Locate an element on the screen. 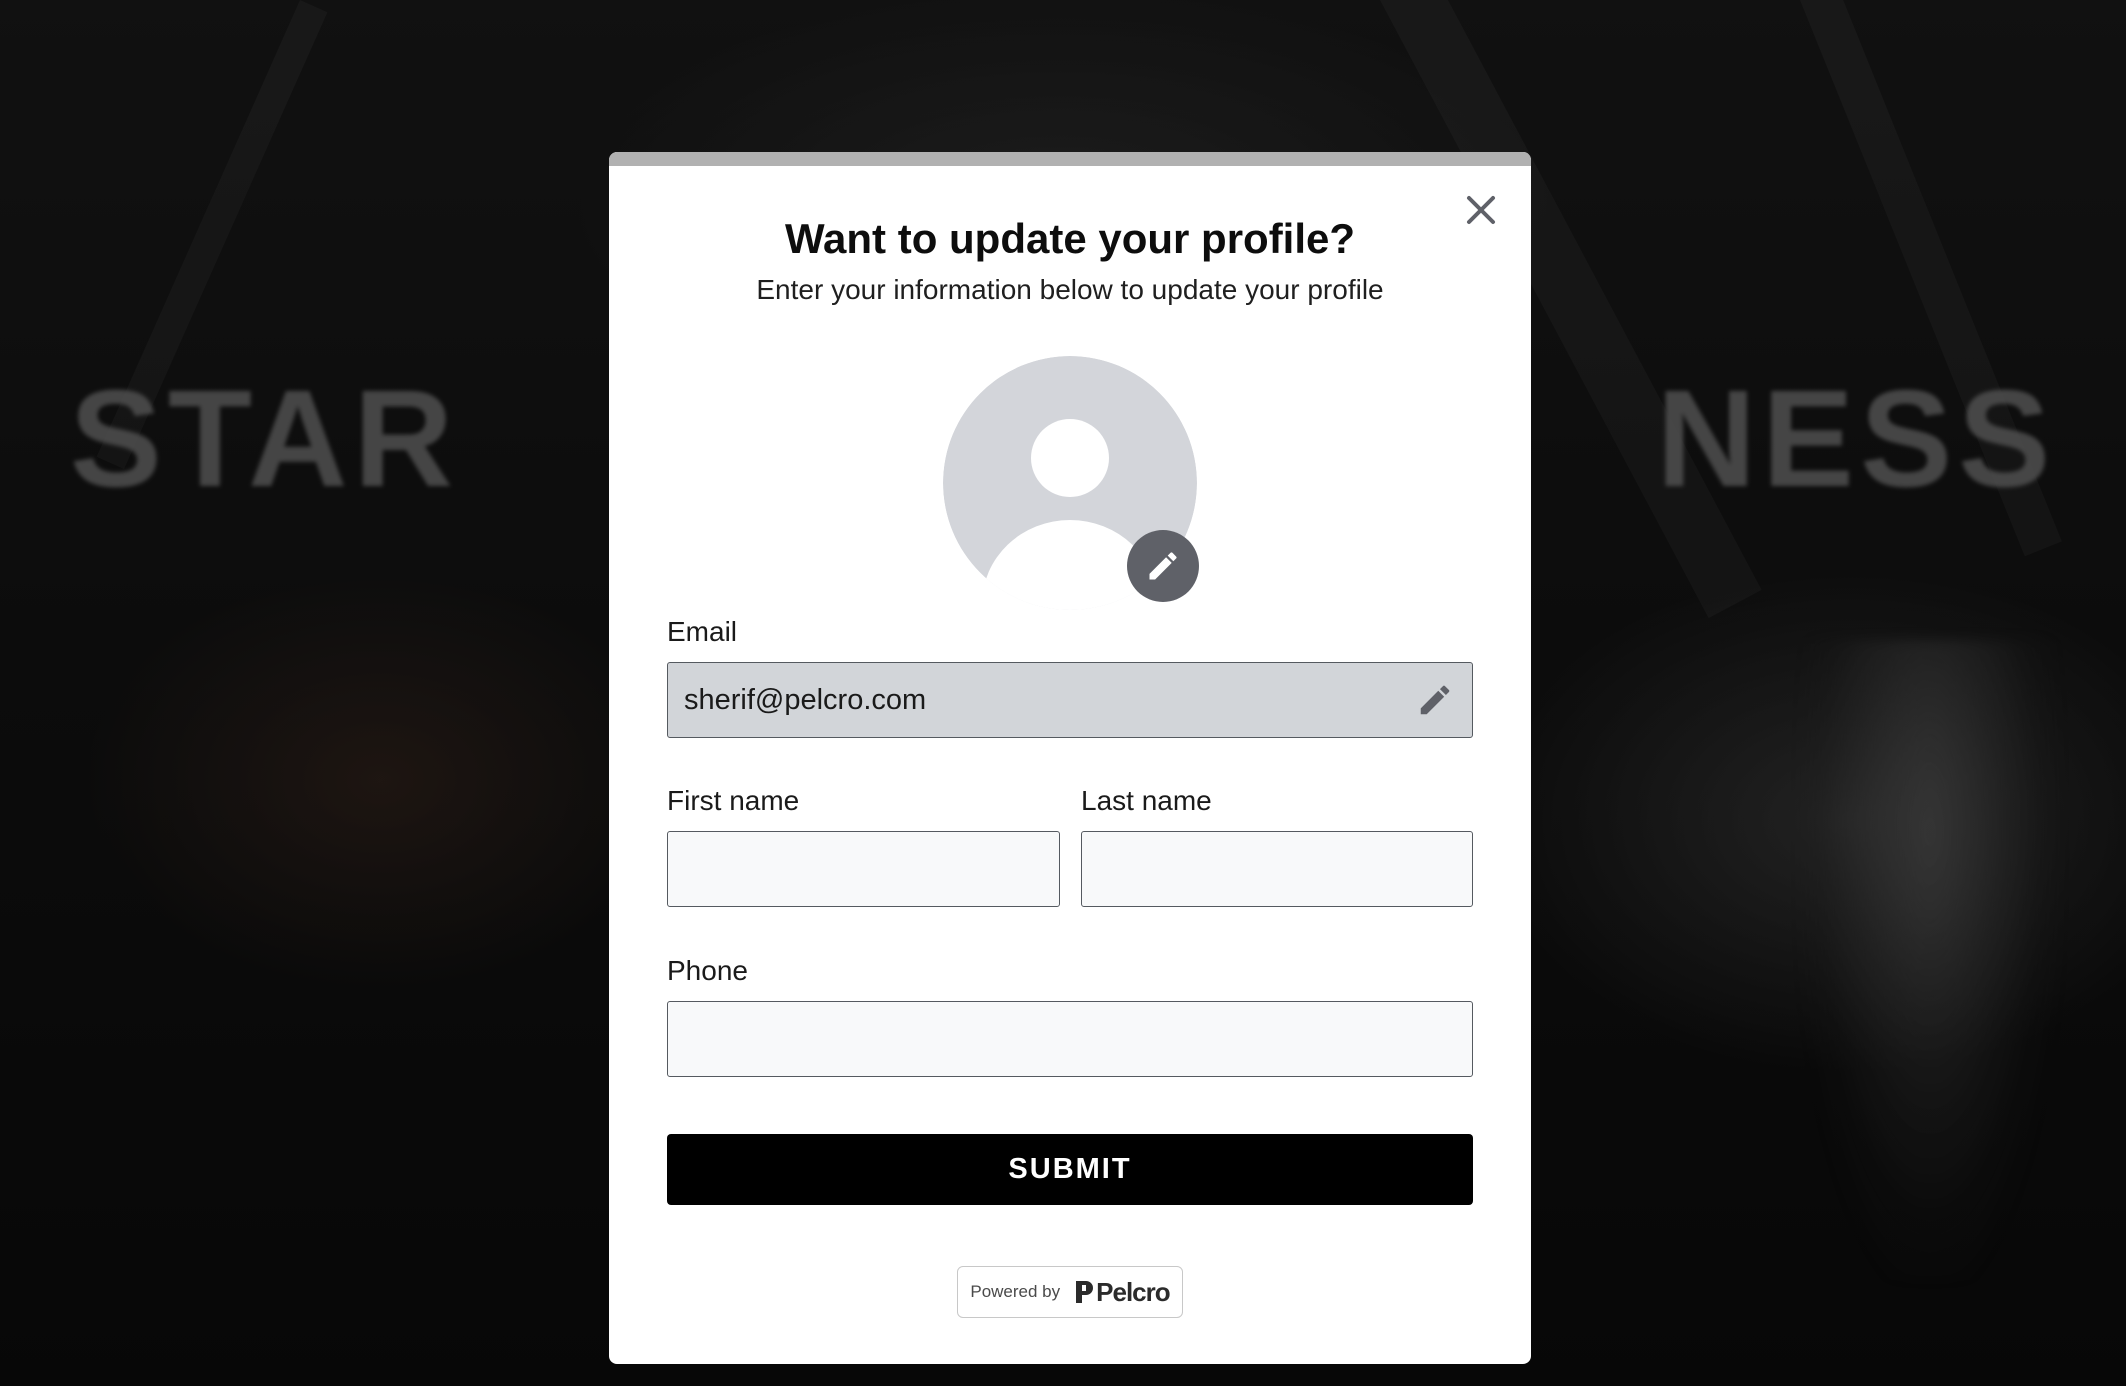 Image resolution: width=2126 pixels, height=1386 pixels. submit-button: SUBMIT is located at coordinates (1070, 1169).